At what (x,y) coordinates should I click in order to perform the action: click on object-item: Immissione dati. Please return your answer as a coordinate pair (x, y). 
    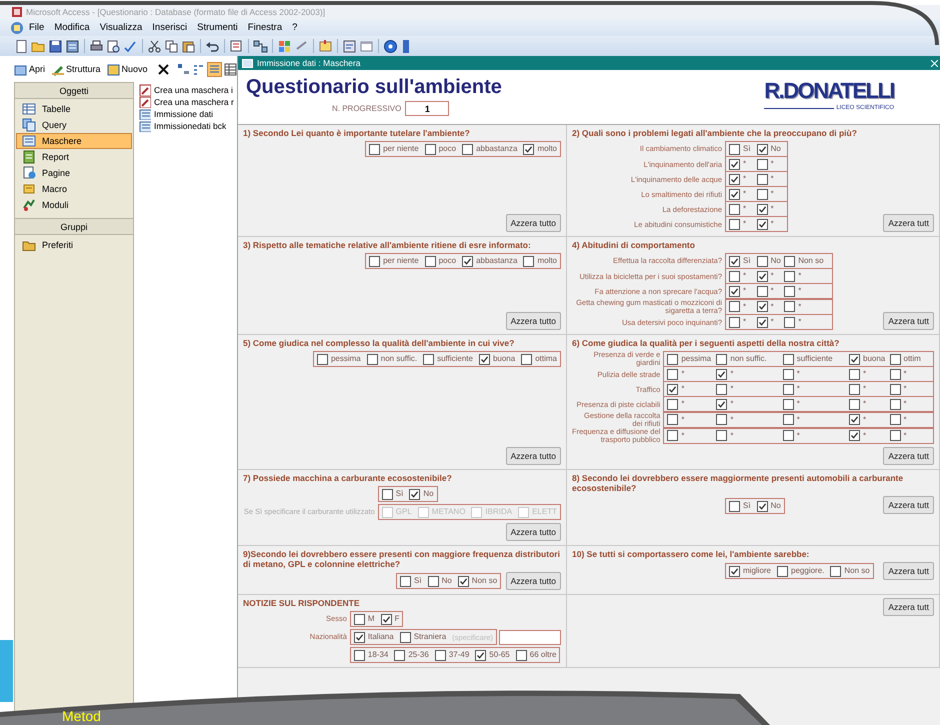
    Looking at the image, I should click on (188, 114).